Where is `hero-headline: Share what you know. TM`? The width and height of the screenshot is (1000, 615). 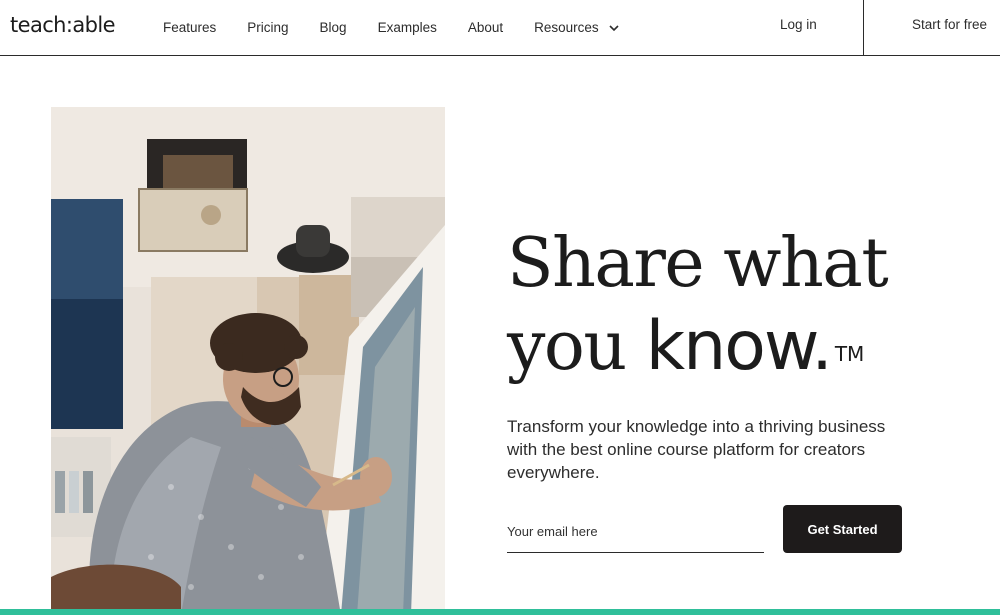
hero-headline: Share what you know. TM is located at coordinates (742, 305).